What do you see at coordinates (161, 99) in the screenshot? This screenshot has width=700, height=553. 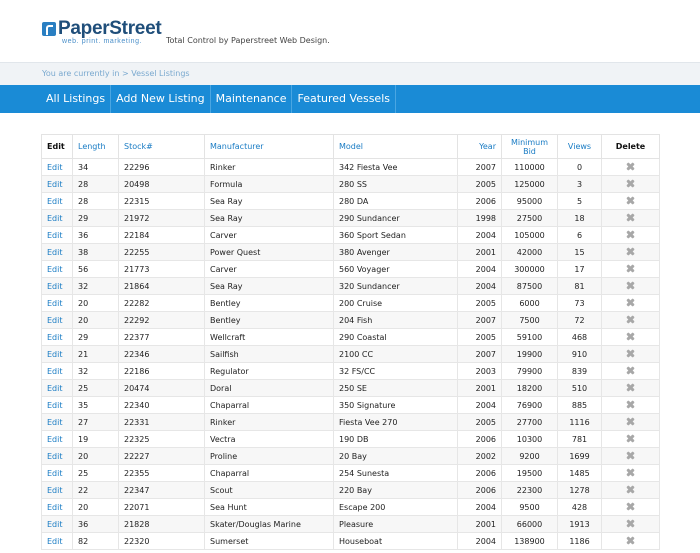 I see `nav-add-new-listing: Add New Listing` at bounding box center [161, 99].